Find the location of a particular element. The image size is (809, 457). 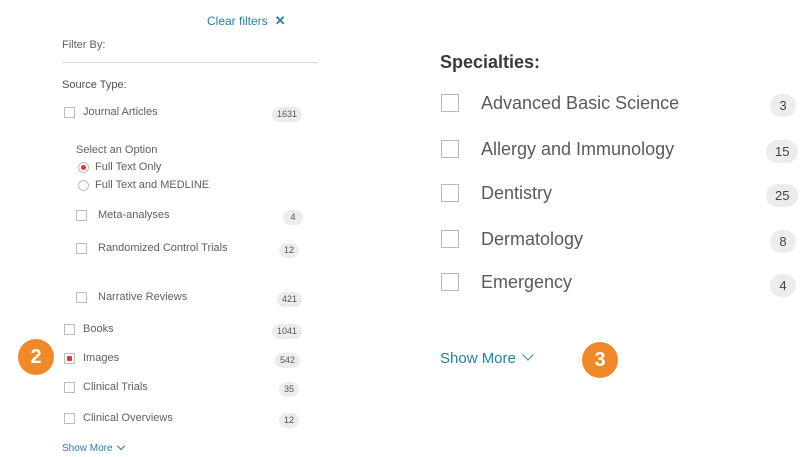

select-option-label: Select an Option is located at coordinates (117, 150).